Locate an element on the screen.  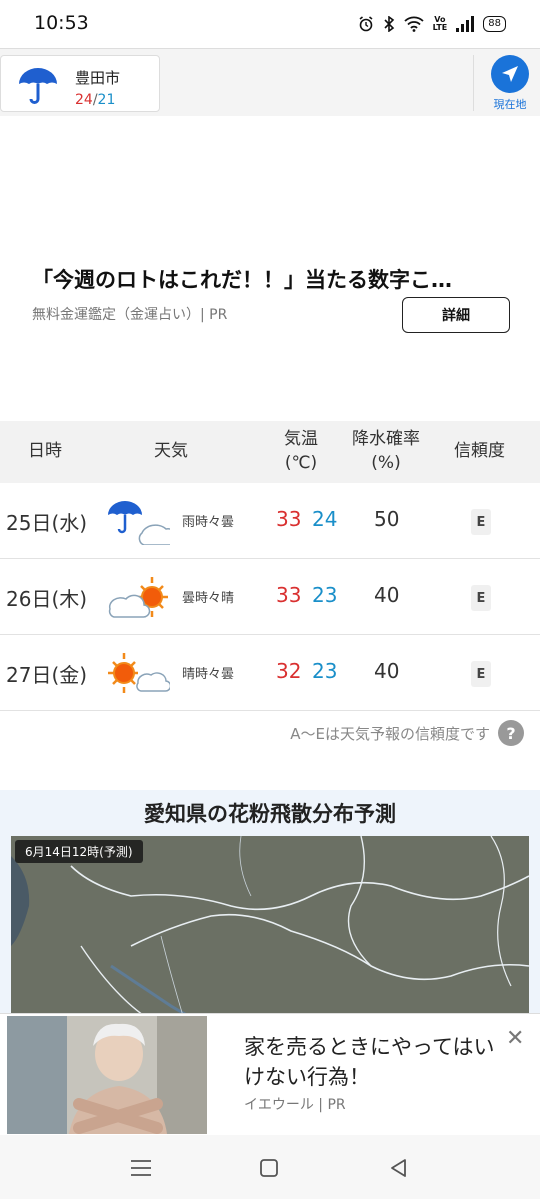
map-time-label: 6月14日12時(予測) is located at coordinates (79, 851).